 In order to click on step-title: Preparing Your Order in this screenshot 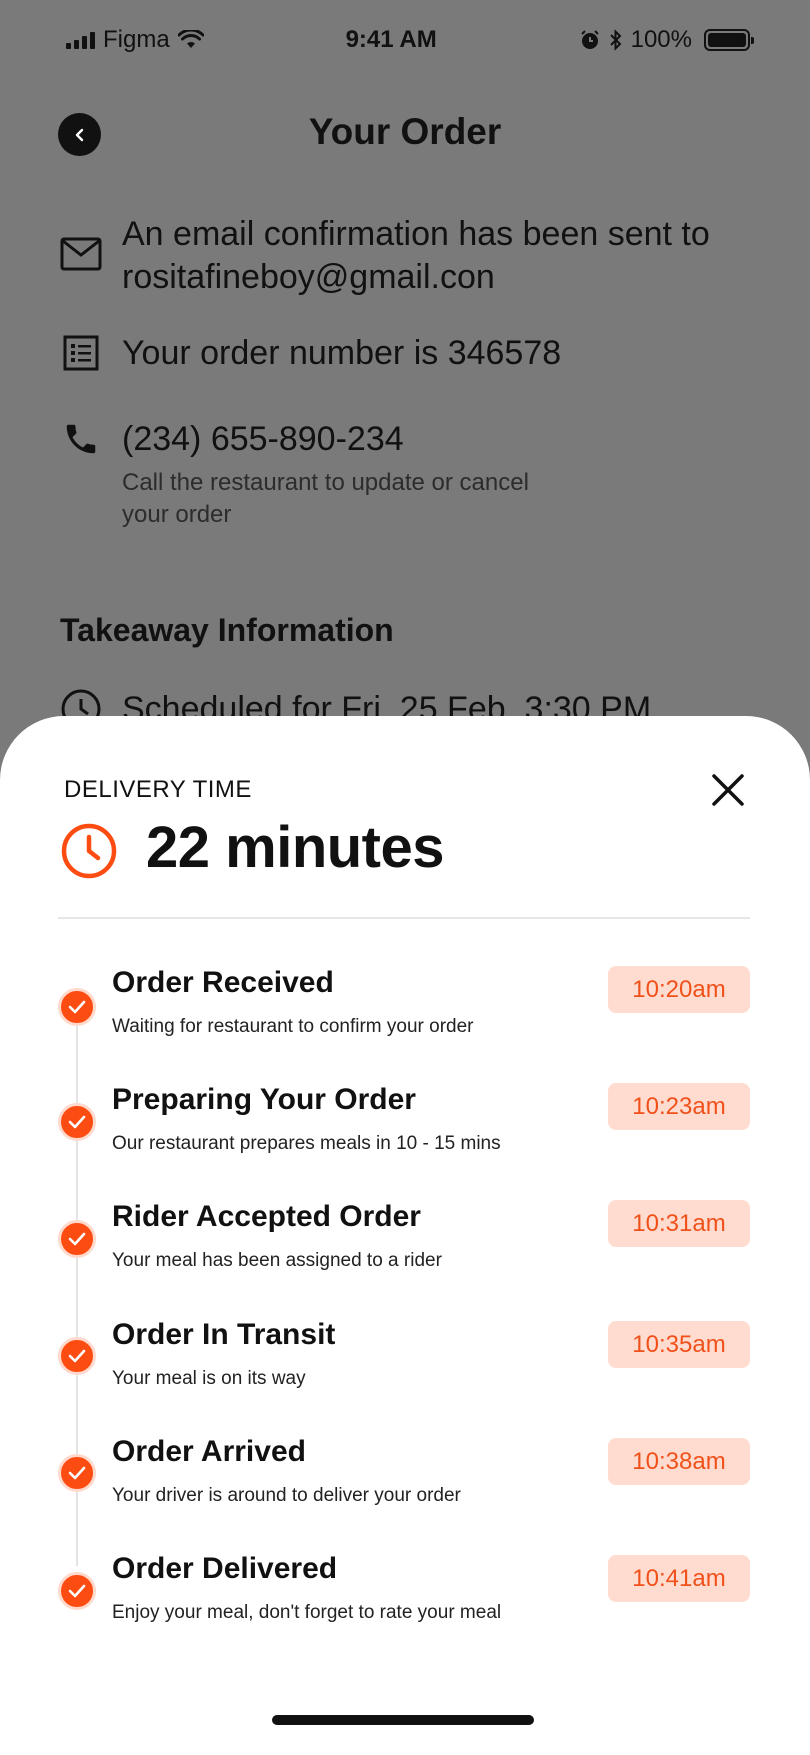, I will do `click(264, 1099)`.